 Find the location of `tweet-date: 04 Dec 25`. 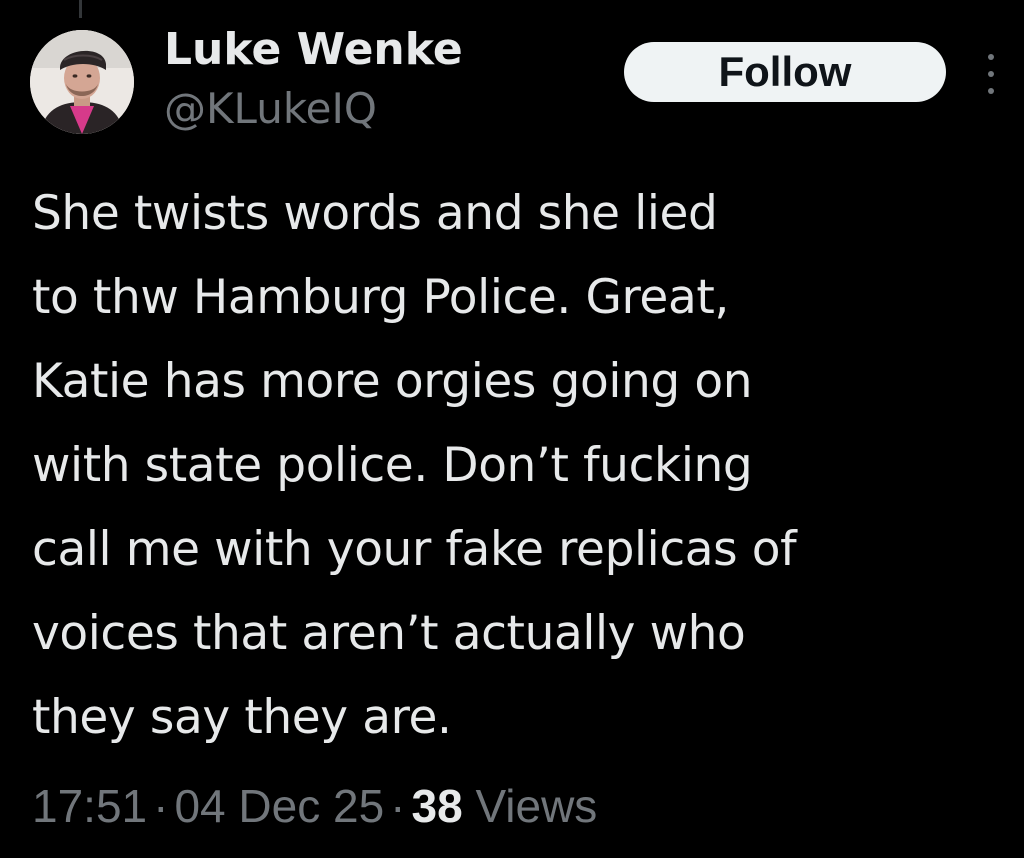

tweet-date: 04 Dec 25 is located at coordinates (279, 806).